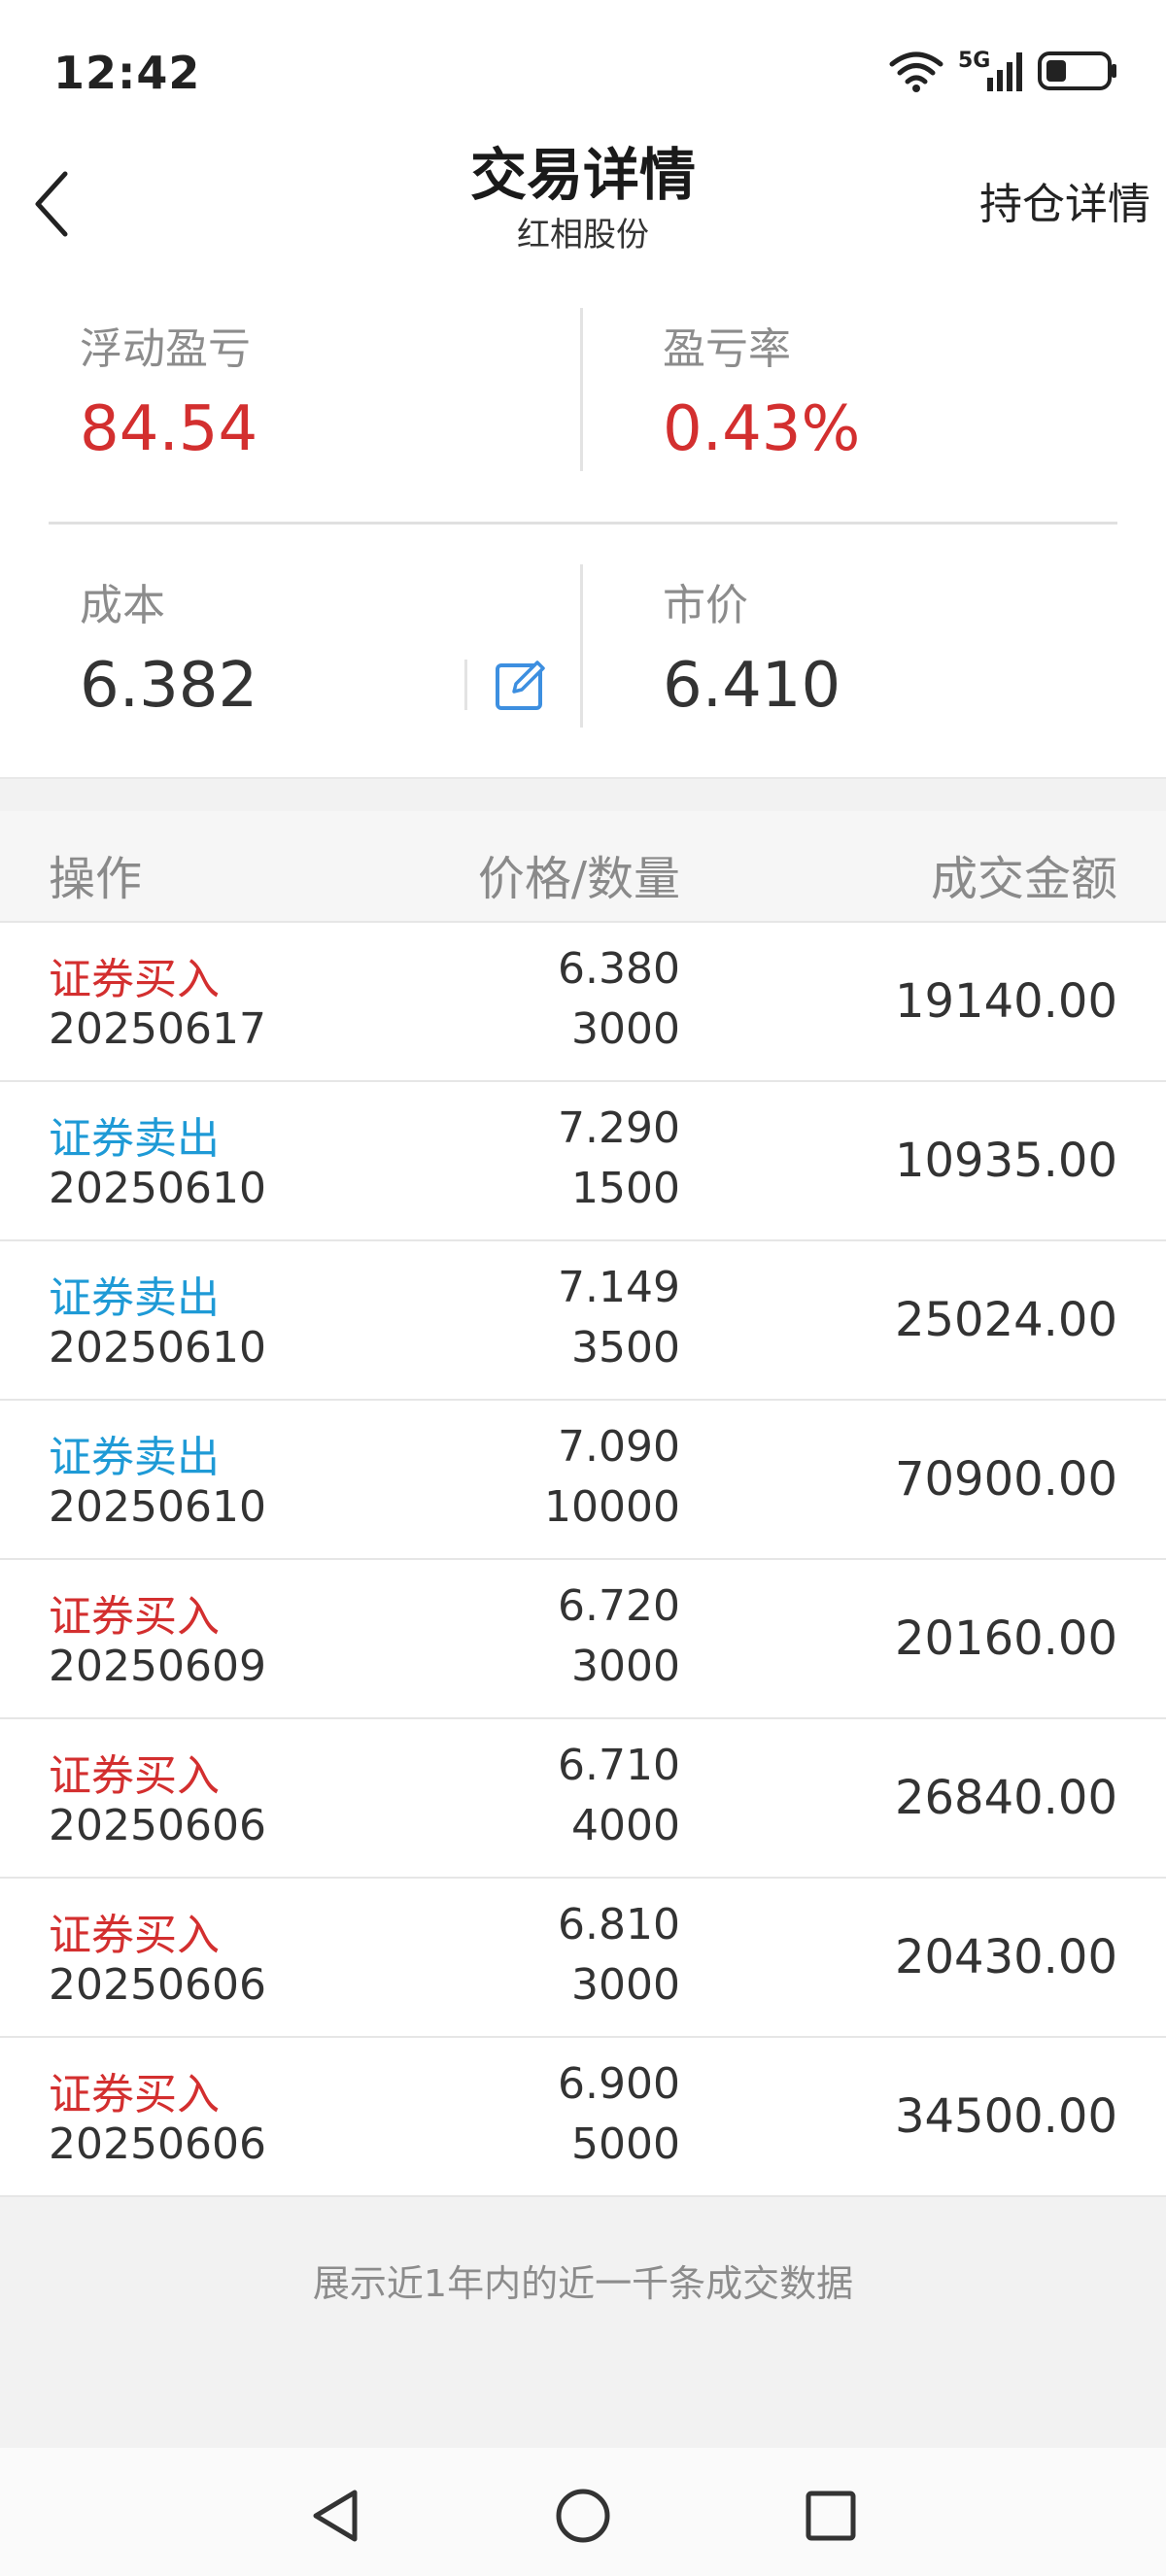  I want to click on footer-area: 展示近1年内的近一千条成交数据, so click(583, 2322).